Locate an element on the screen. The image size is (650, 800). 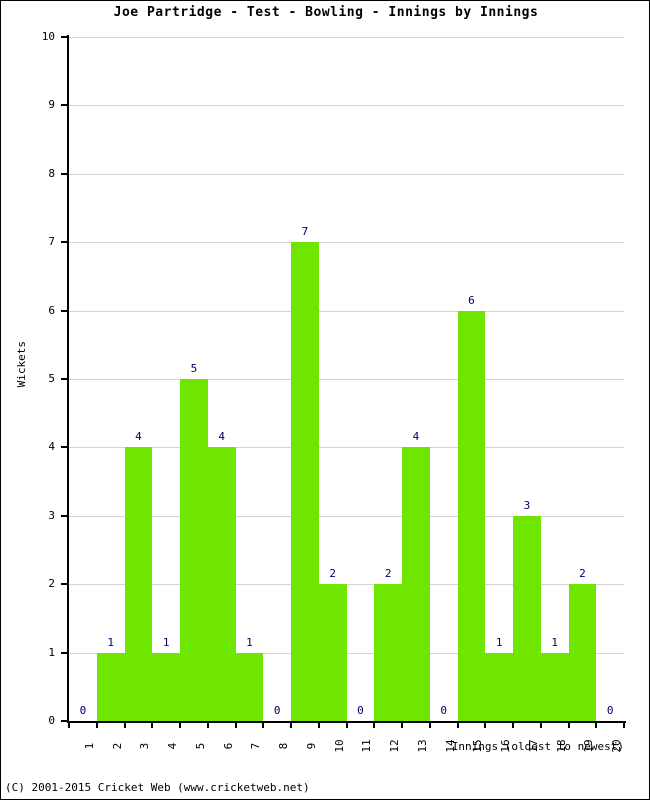
x-tick-label: 14 is located at coordinates (450, 746).